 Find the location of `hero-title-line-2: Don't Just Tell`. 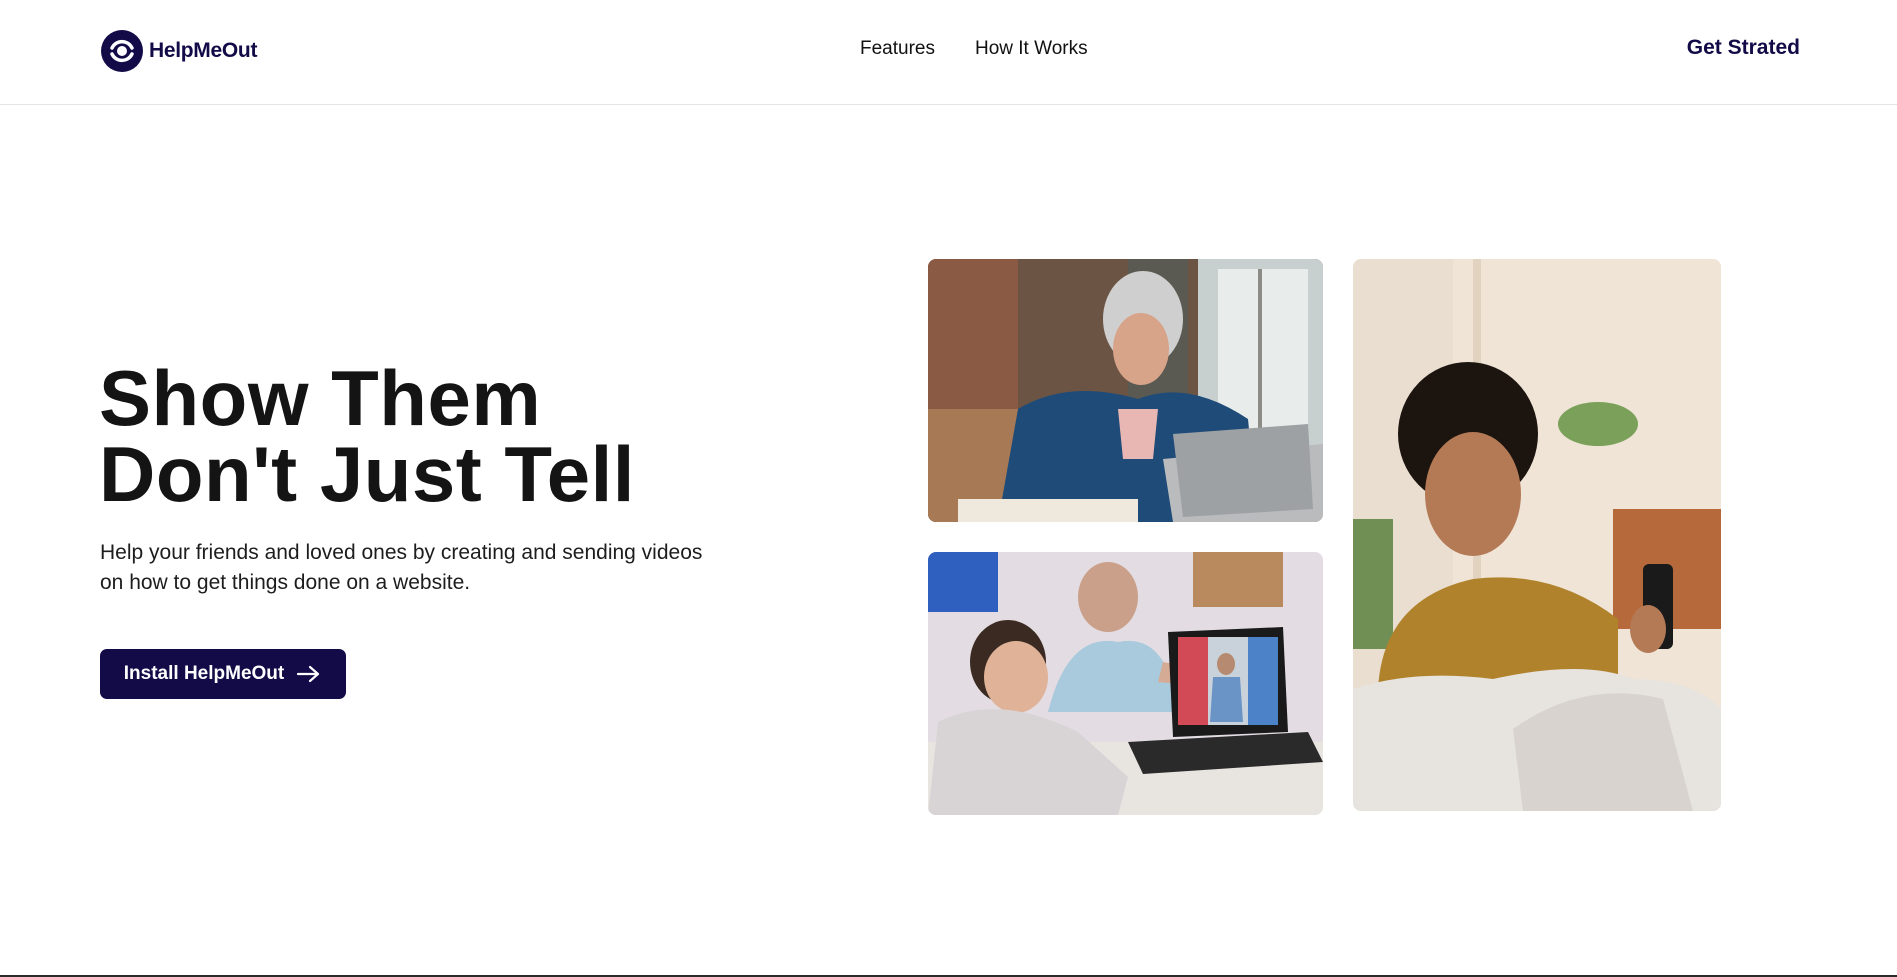

hero-title-line-2: Don't Just Tell is located at coordinates (367, 474).